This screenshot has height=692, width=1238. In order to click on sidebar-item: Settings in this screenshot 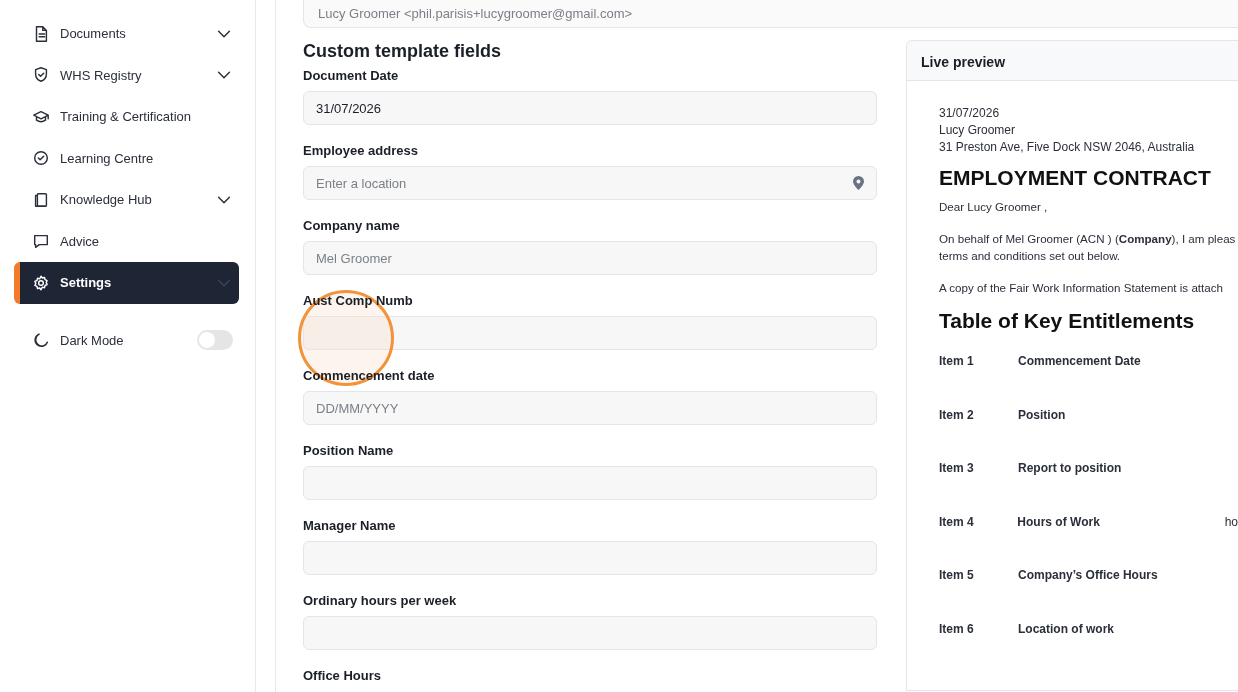, I will do `click(126, 283)`.